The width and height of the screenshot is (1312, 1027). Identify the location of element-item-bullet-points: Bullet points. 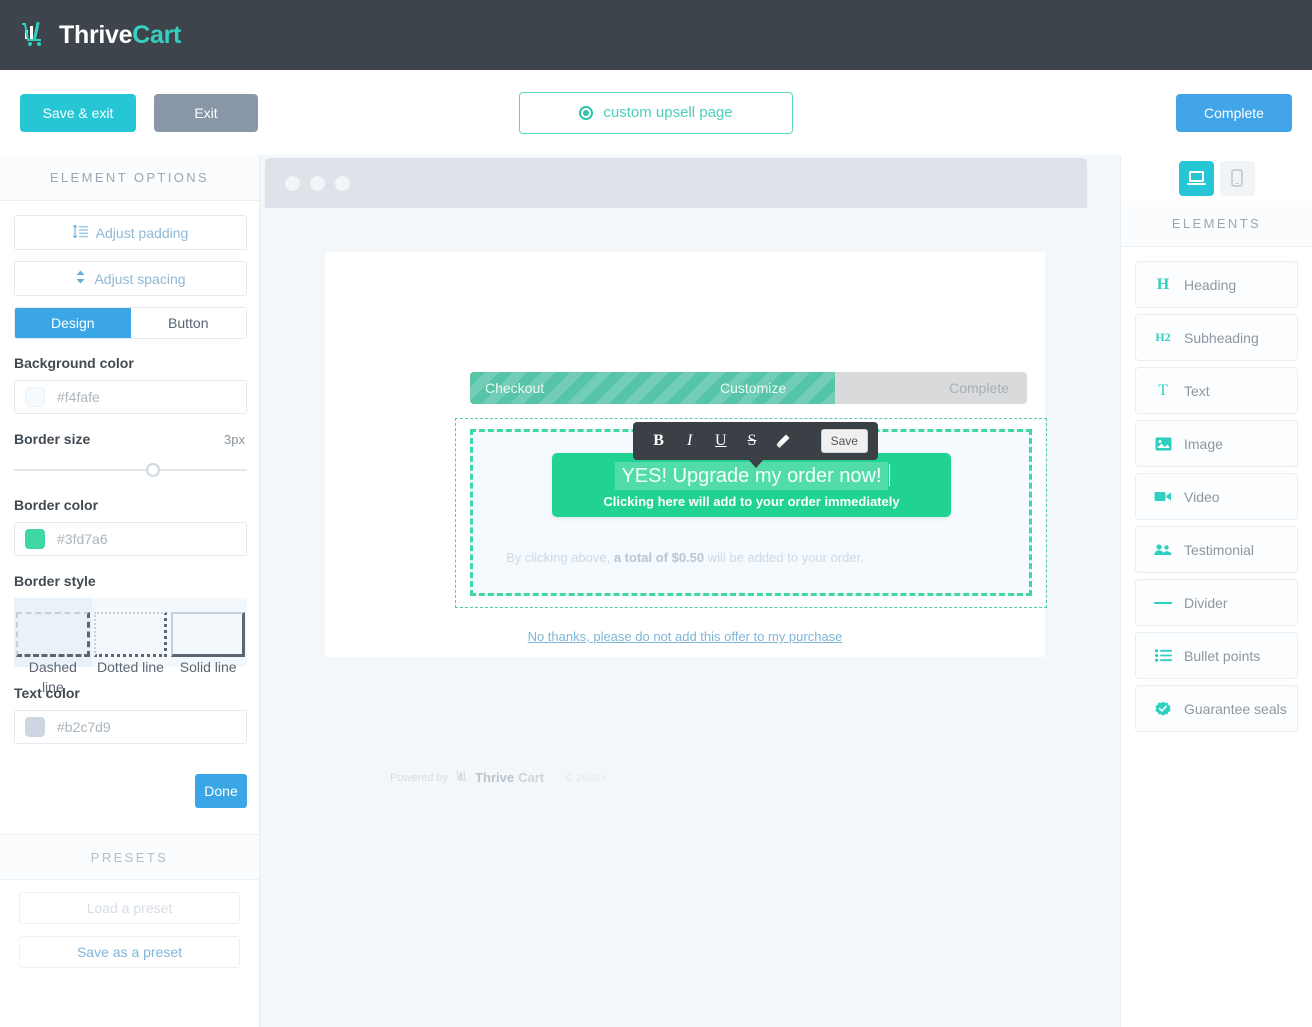
(1216, 655).